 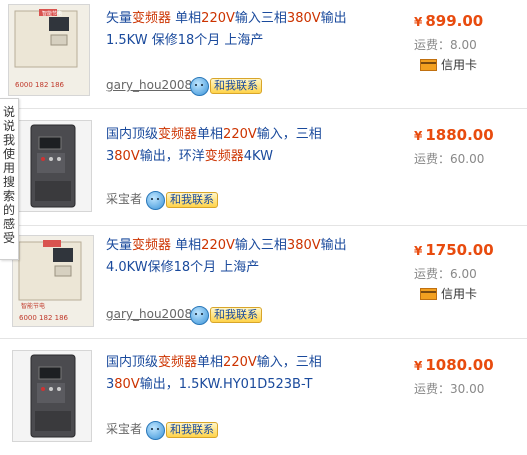 What do you see at coordinates (445, 45) in the screenshot?
I see `shipping-fee: 运费：8.00` at bounding box center [445, 45].